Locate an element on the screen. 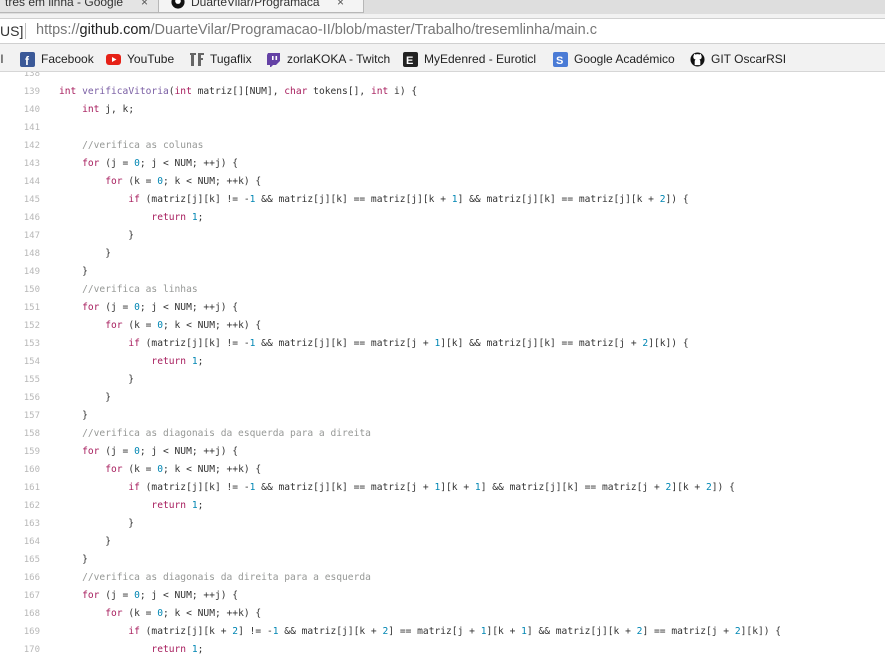 The width and height of the screenshot is (885, 659). line-number: 138 is located at coordinates (20, 75).